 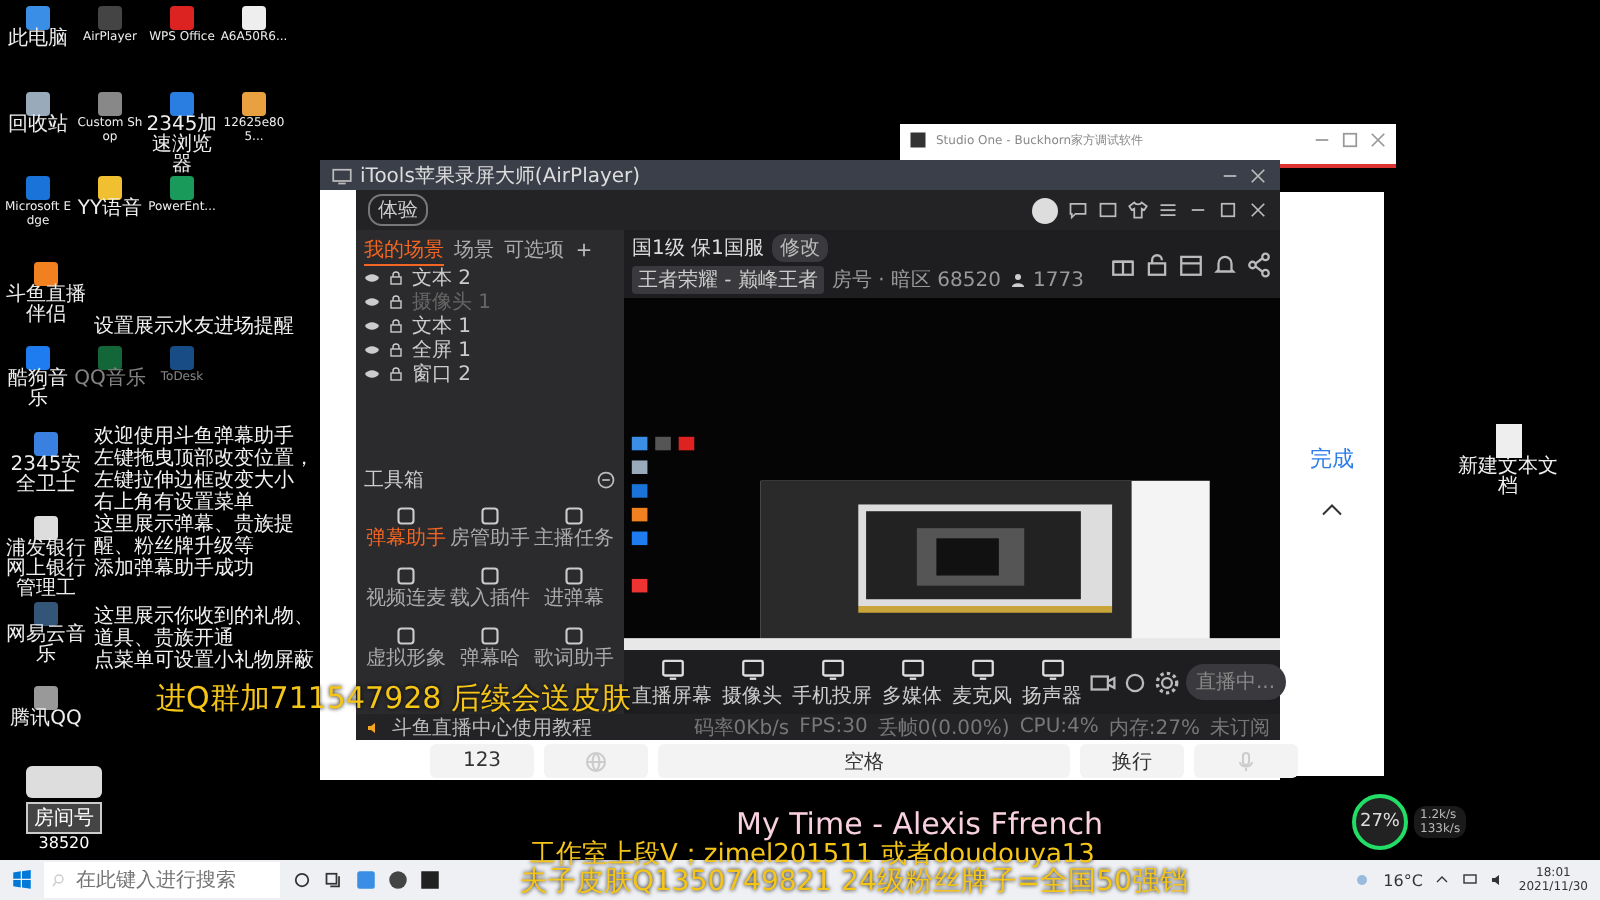 I want to click on overlay-note: 这里展示弹幕、贵族提醒、粉丝牌升级等, so click(x=195, y=536).